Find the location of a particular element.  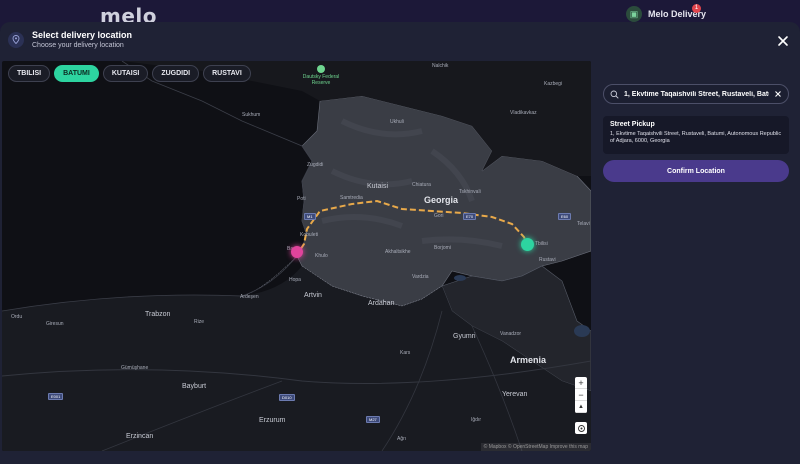

chip-rustavi: RUSTAVI is located at coordinates (227, 73).